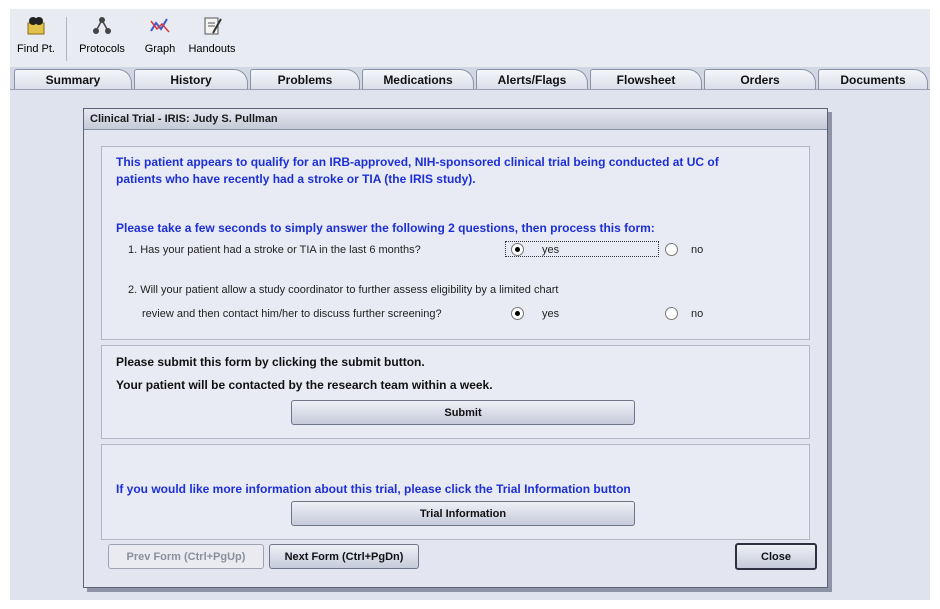  I want to click on find-patient-button: Find Pt., so click(36, 39).